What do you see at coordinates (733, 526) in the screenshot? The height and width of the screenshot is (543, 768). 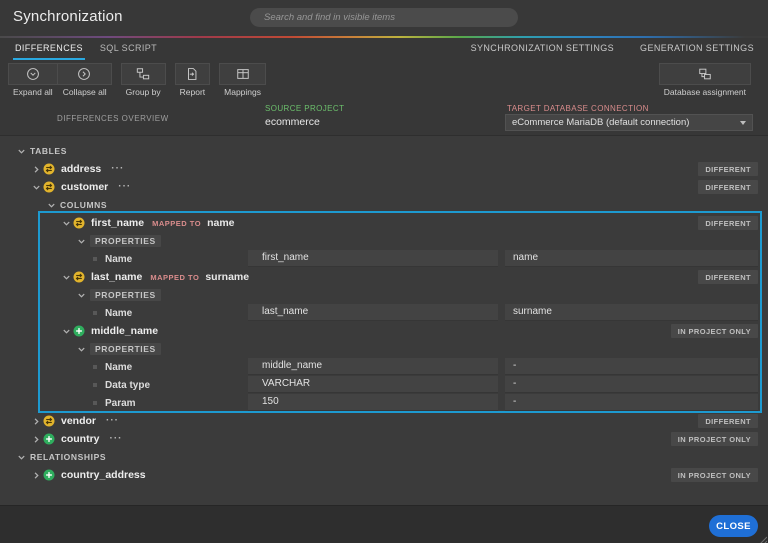 I see `close-button: CLOSE` at bounding box center [733, 526].